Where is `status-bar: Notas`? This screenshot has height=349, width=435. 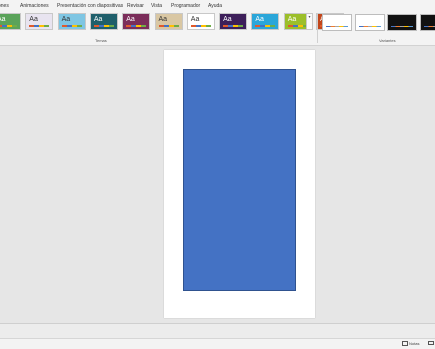
status-bar: Notas is located at coordinates (217, 343).